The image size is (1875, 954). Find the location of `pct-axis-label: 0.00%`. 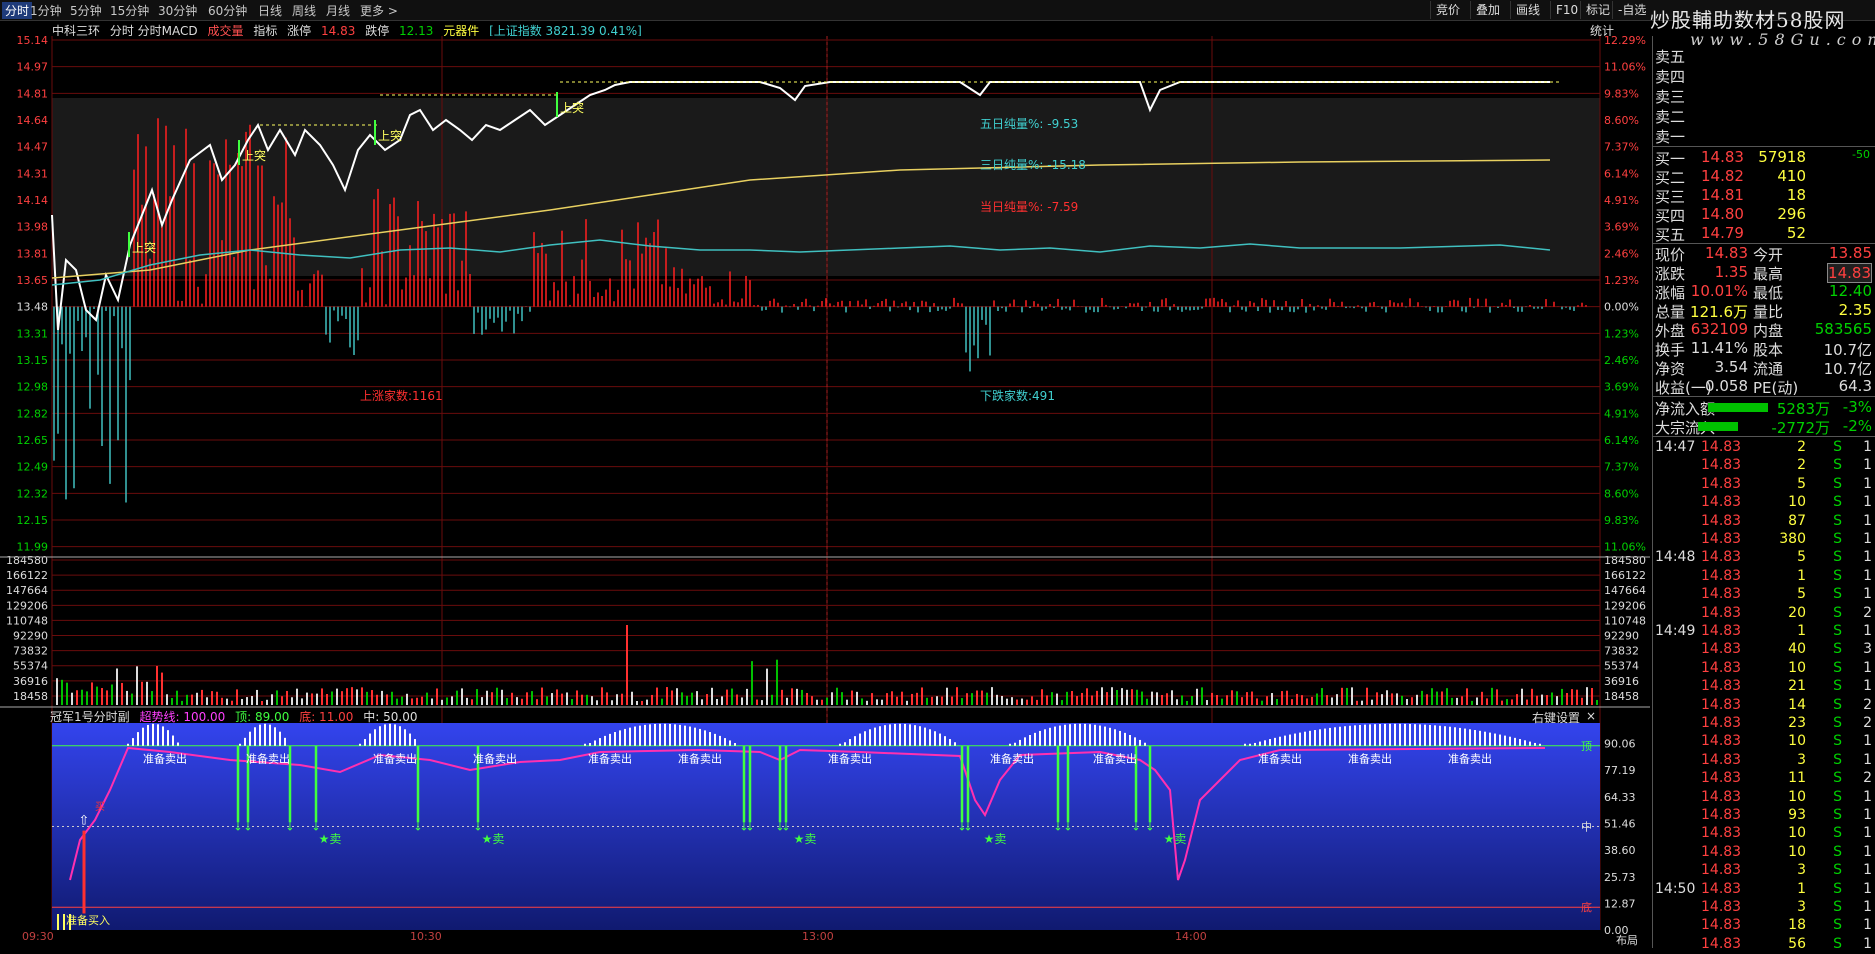

pct-axis-label: 0.00% is located at coordinates (1621, 307).